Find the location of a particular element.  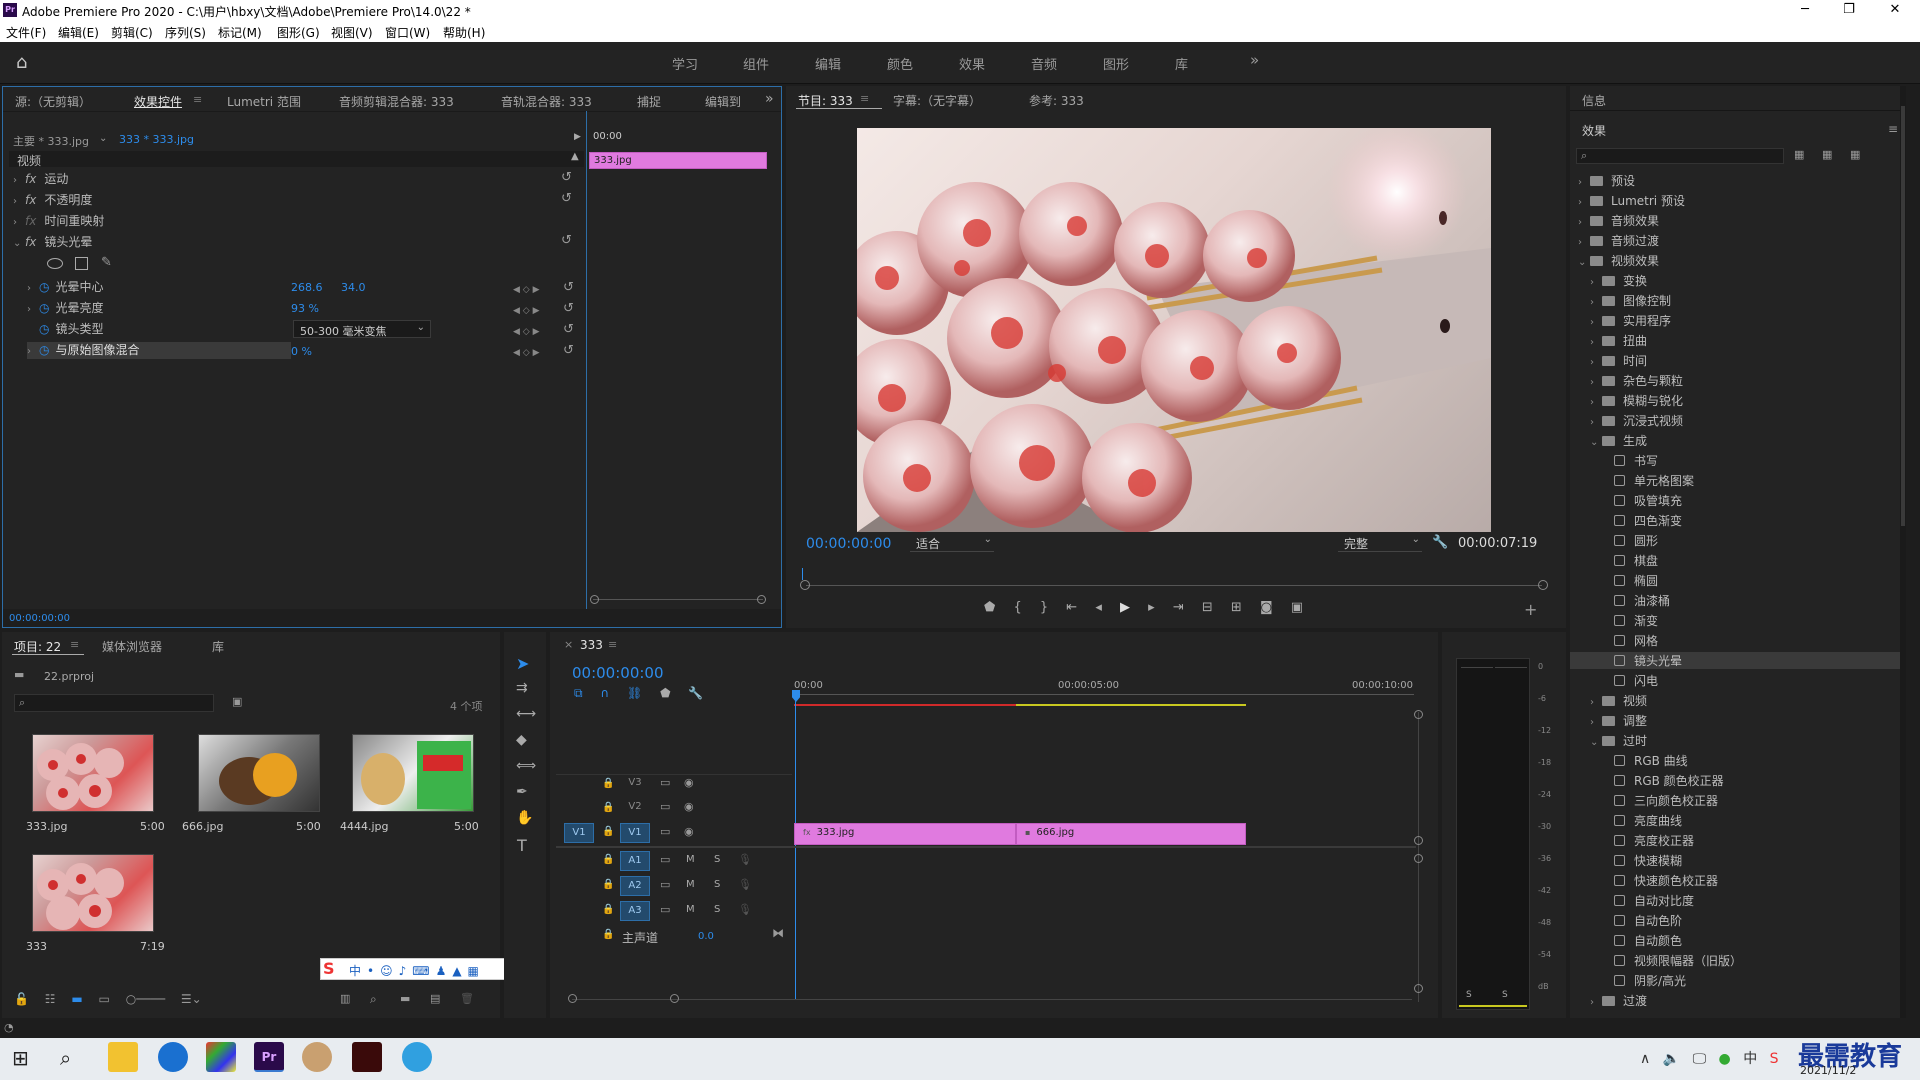

go-to-in-icon: ⇤ is located at coordinates (1071, 607).